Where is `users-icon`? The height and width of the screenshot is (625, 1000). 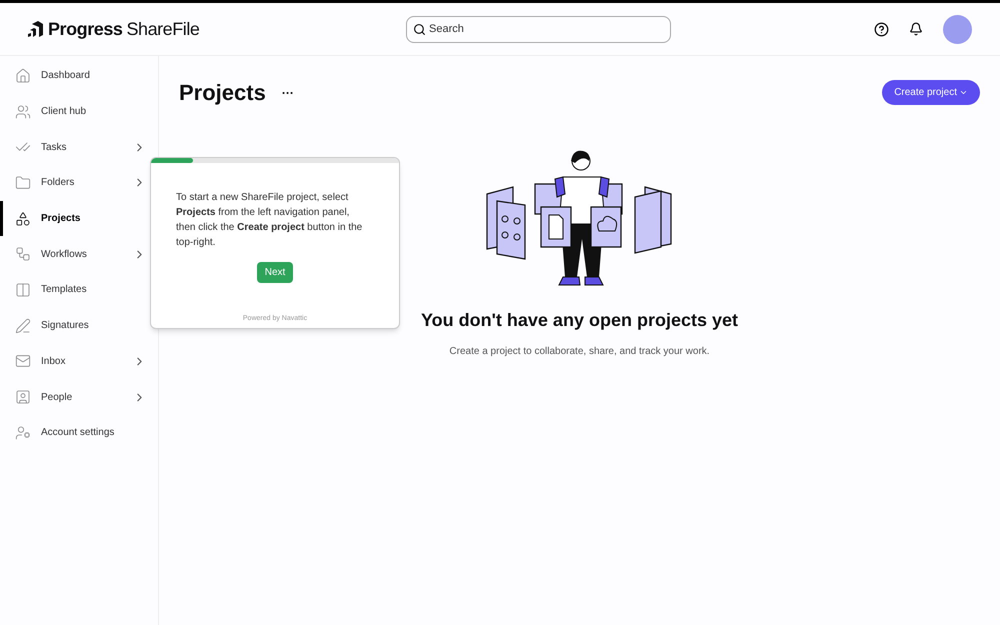
users-icon is located at coordinates (23, 112).